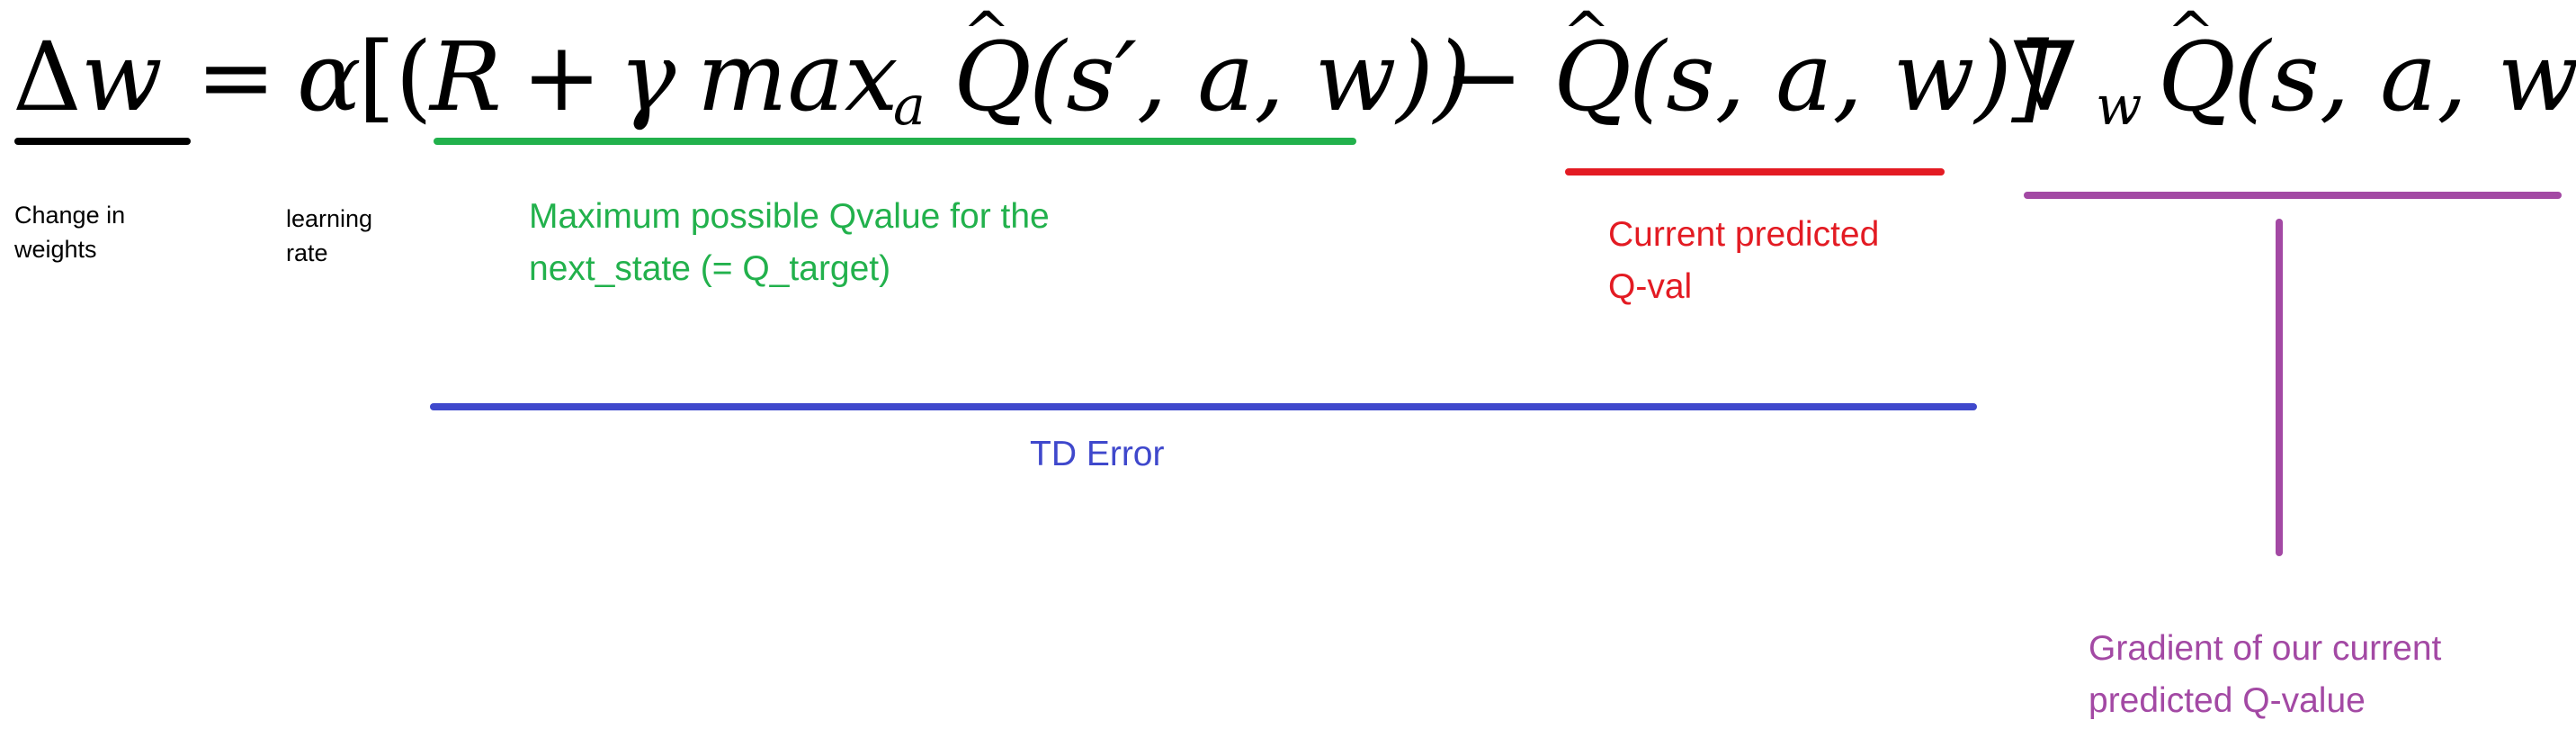  I want to click on gradient-line-2: predicted Q-value, so click(2227, 700).